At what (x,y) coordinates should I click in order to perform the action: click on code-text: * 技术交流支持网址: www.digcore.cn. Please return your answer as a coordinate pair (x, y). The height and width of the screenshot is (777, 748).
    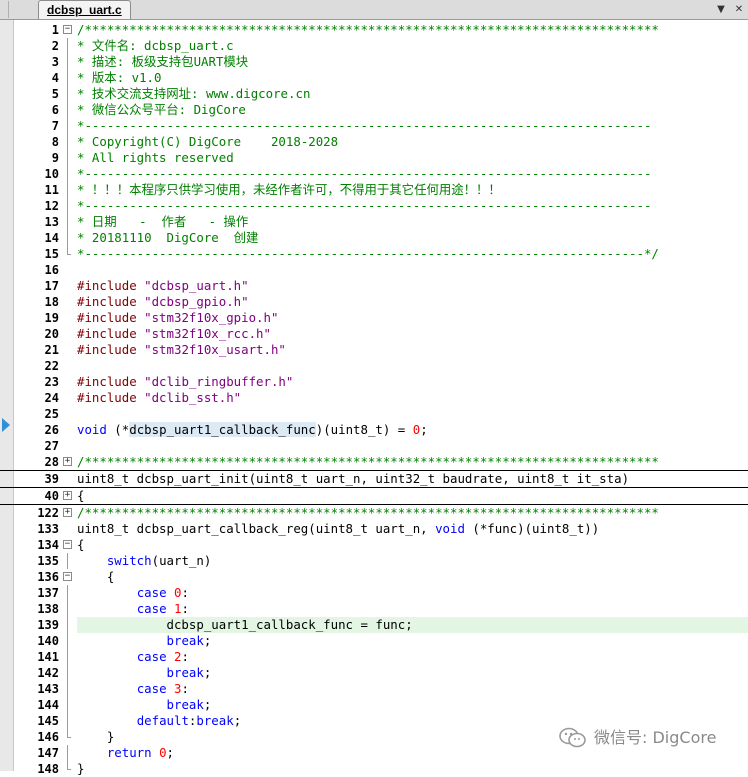
    Looking at the image, I should click on (412, 94).